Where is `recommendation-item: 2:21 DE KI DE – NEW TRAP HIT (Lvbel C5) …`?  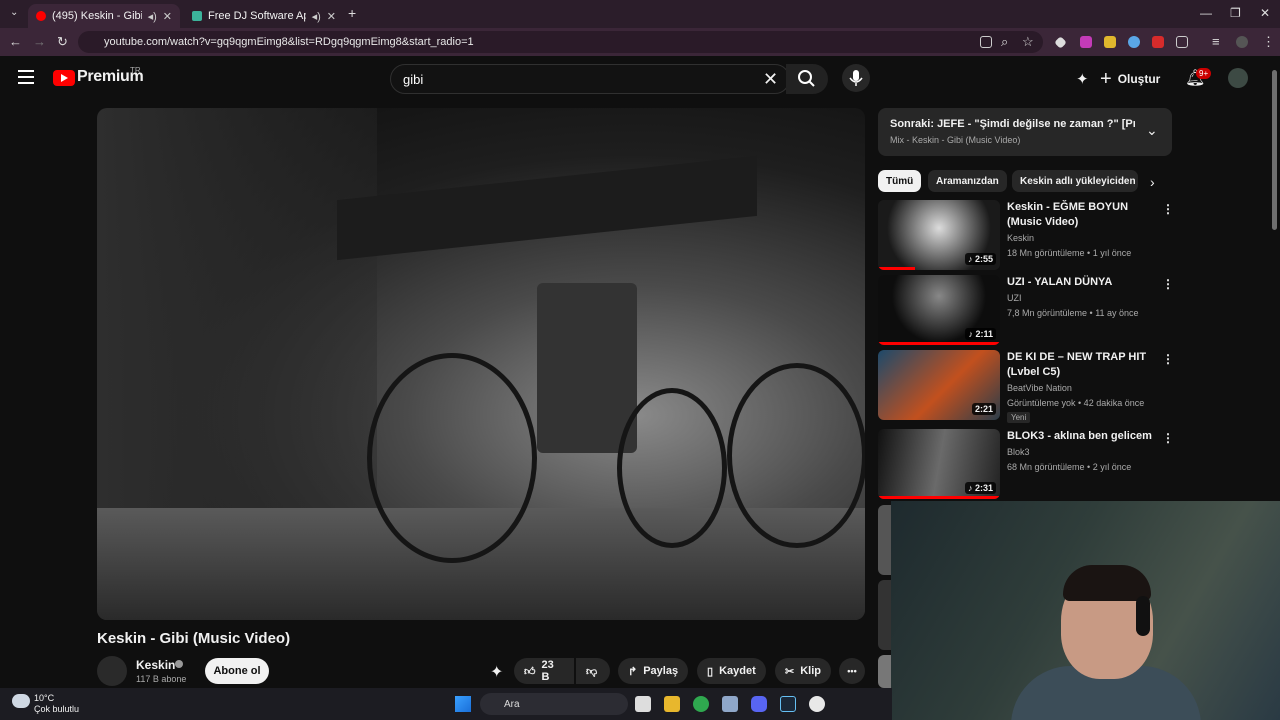 recommendation-item: 2:21 DE KI DE – NEW TRAP HIT (Lvbel C5) … is located at coordinates (1026, 386).